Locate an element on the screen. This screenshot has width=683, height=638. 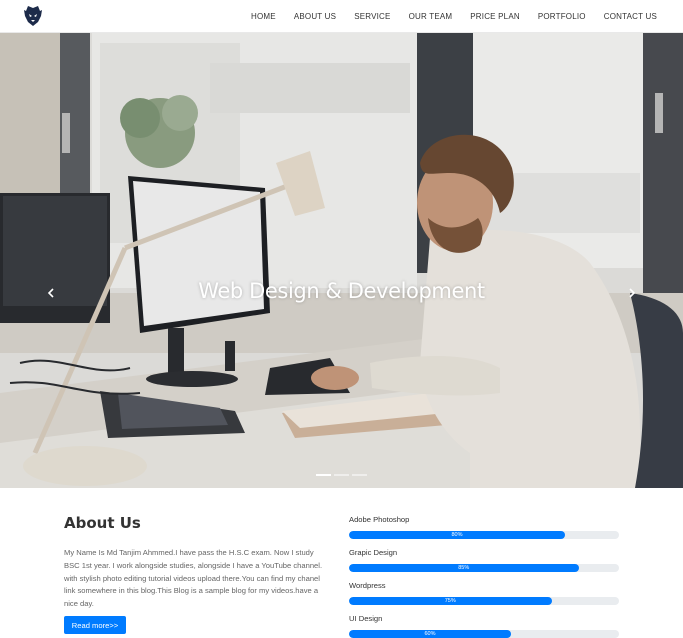
carousel-indicators is located at coordinates (341, 475).